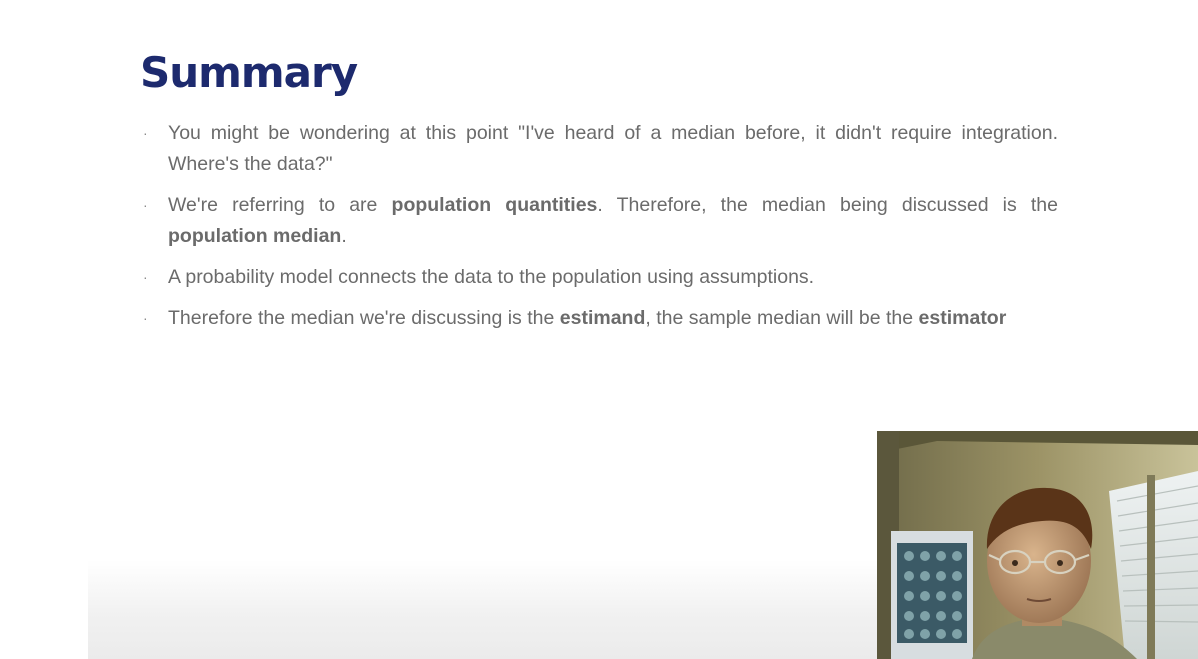 This screenshot has height=659, width=1198. What do you see at coordinates (782, 318) in the screenshot?
I see `bullet-text-part: , the sample median will be the` at bounding box center [782, 318].